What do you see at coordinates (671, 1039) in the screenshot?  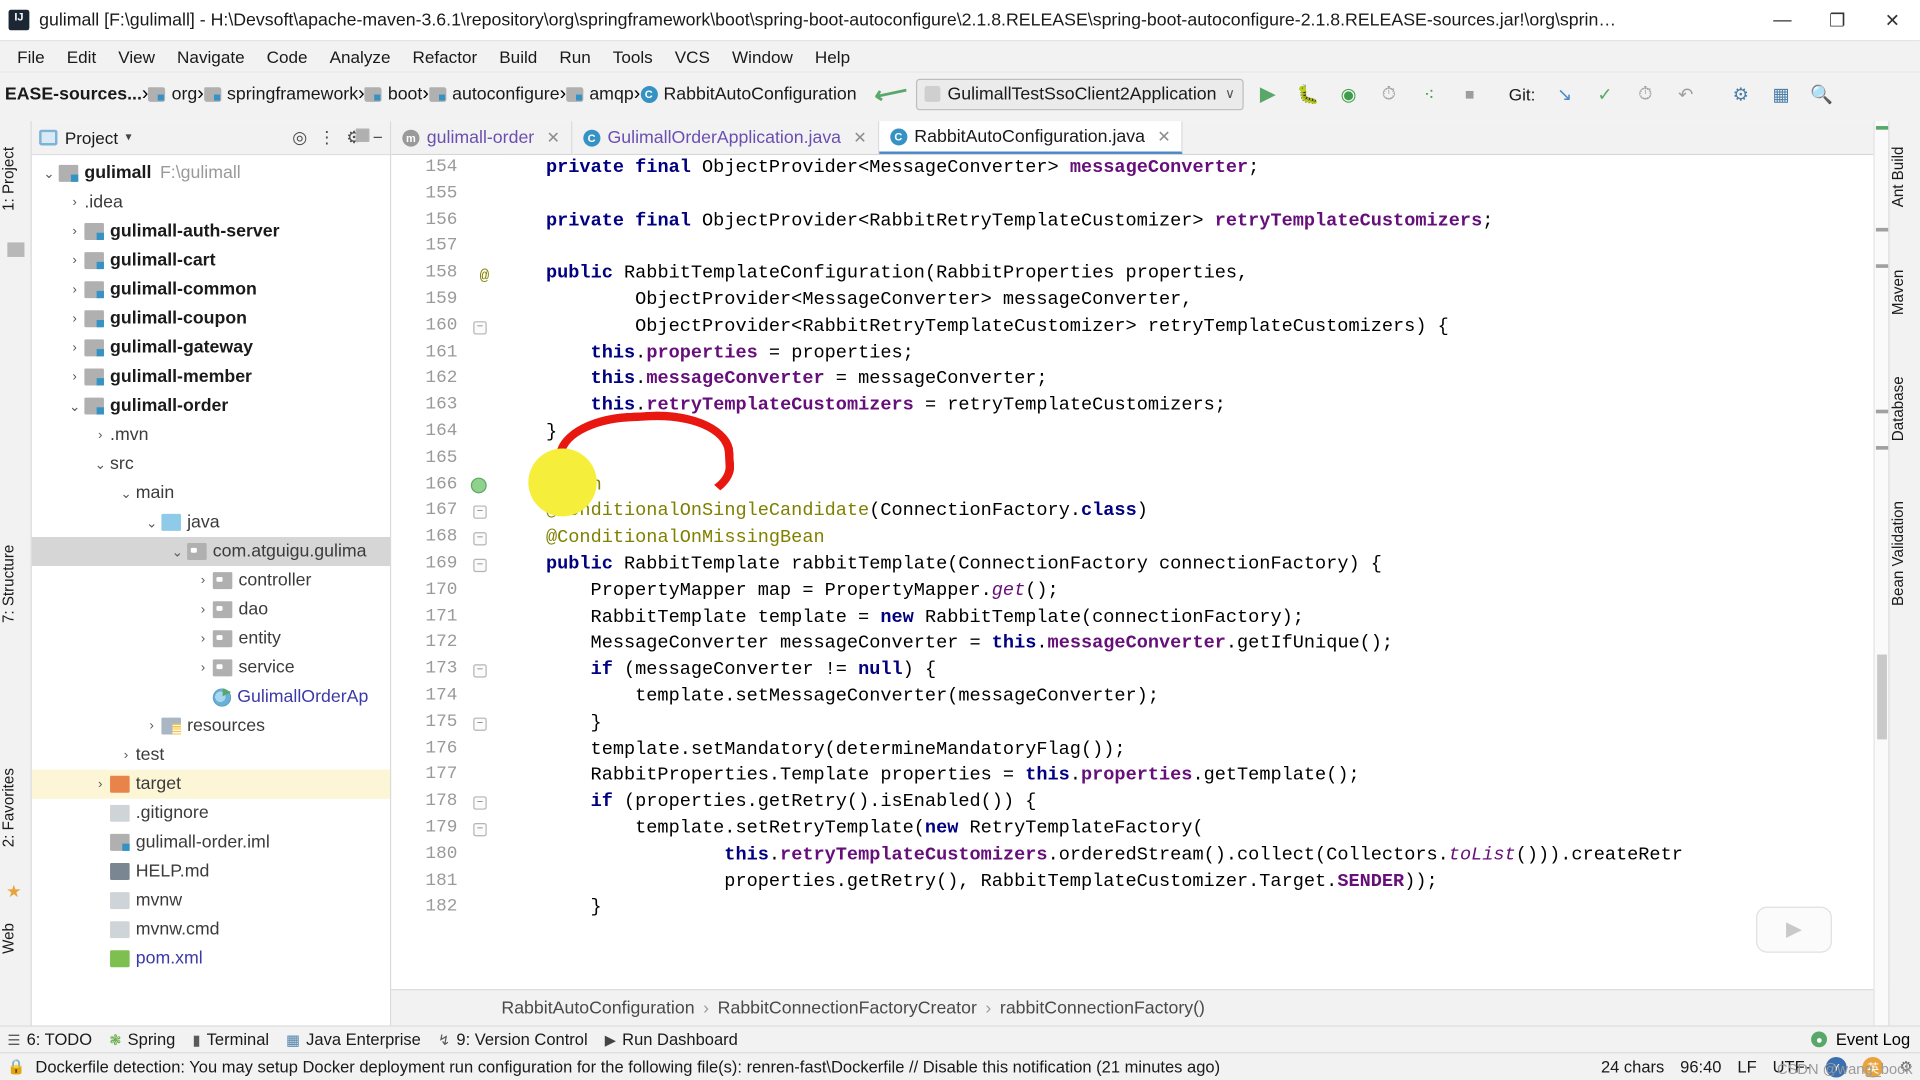 I see `tool-window-run-dashboard: ▶ Run Dashboard` at bounding box center [671, 1039].